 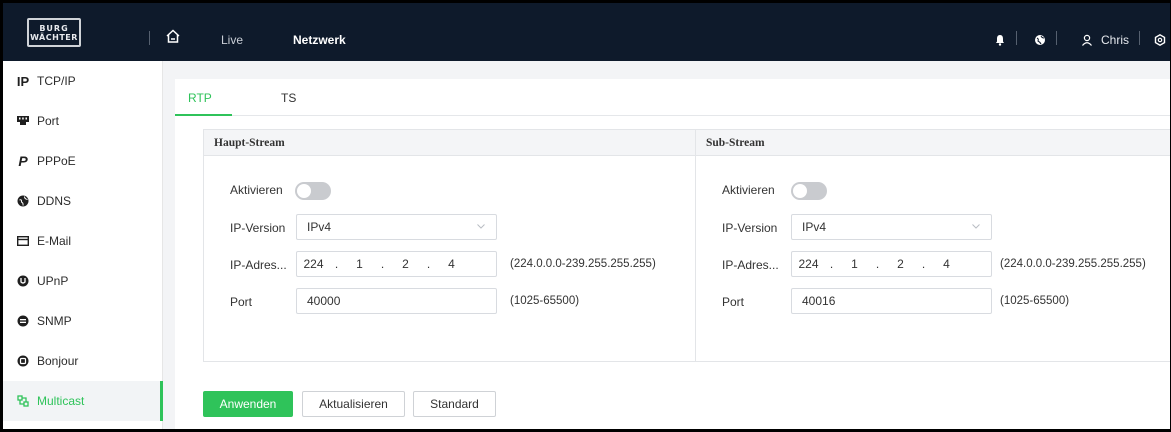 I want to click on sidebar-item-upnp: UPnP, so click(x=83, y=281).